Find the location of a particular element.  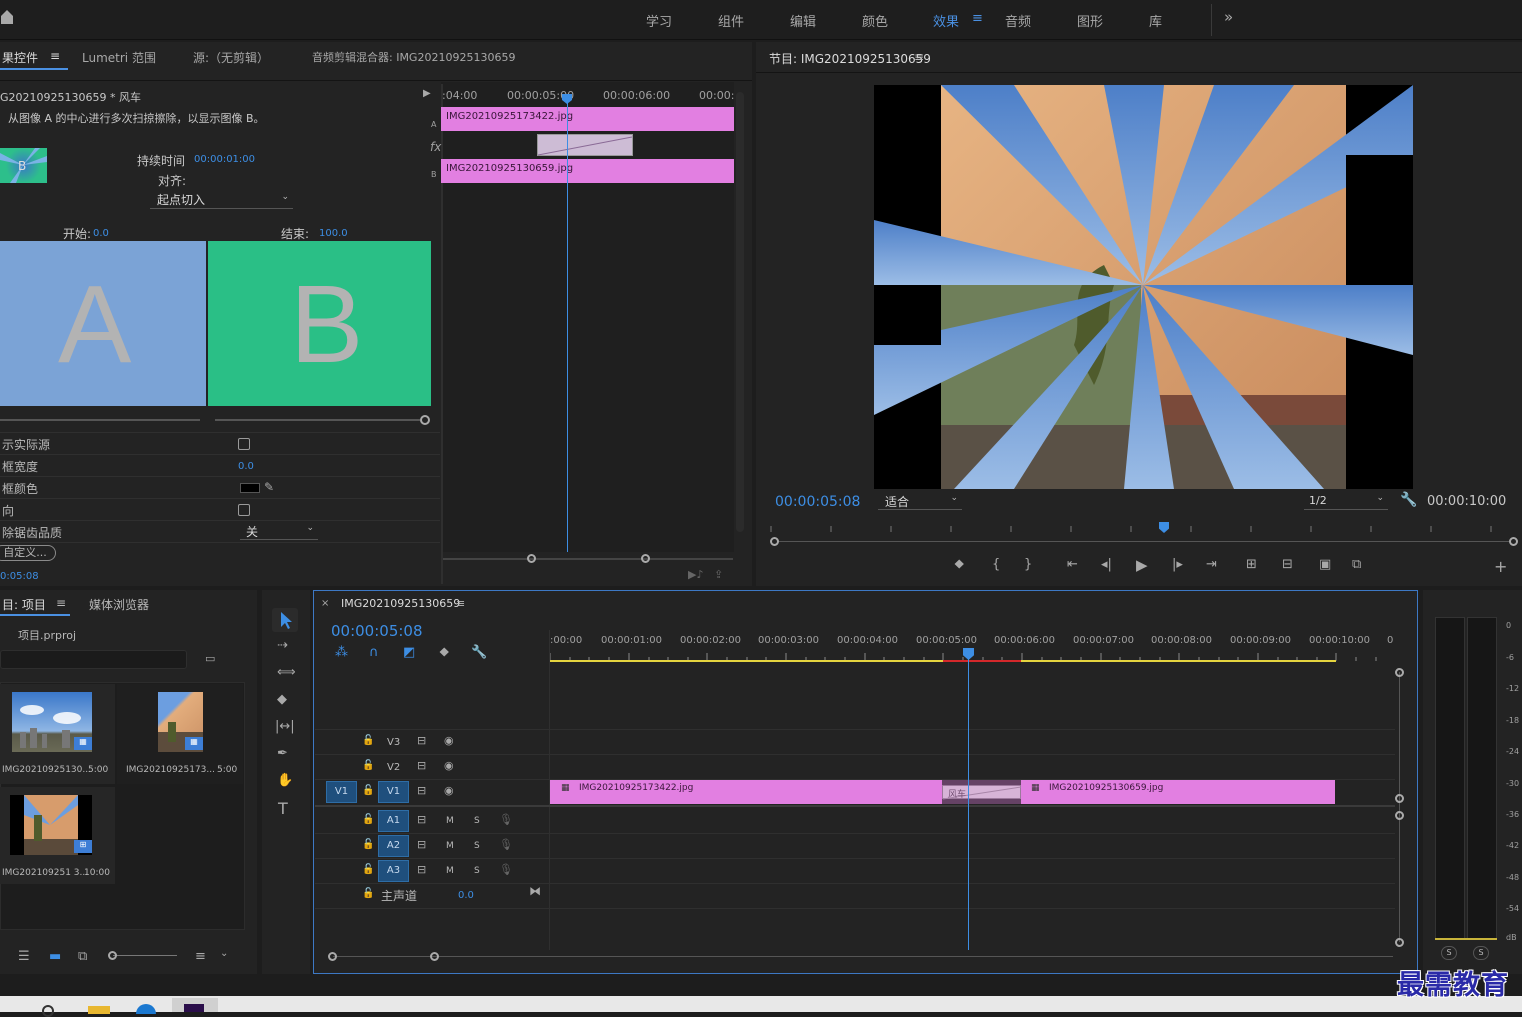

end-slider-handle is located at coordinates (425, 420).